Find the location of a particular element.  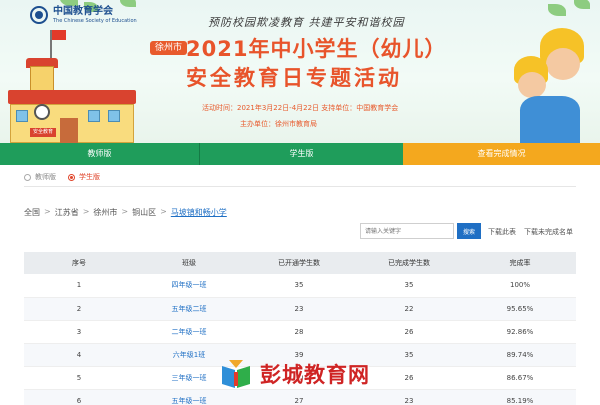

roof is located at coordinates (72, 97).